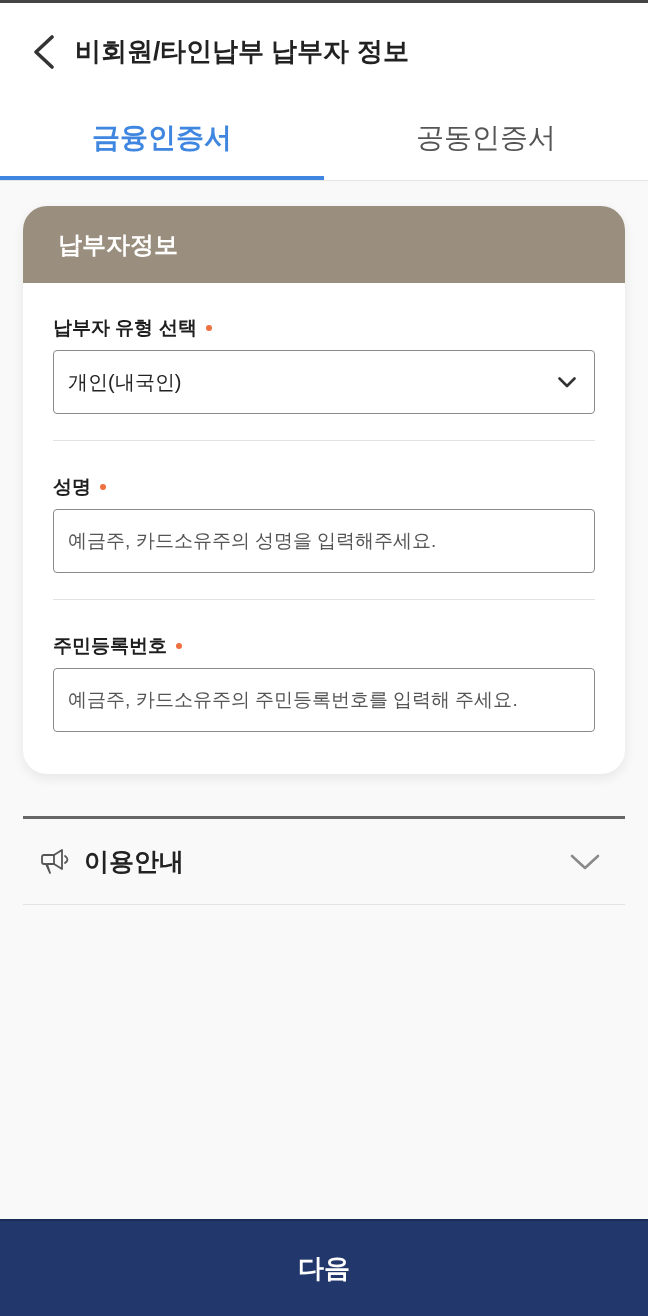 Image resolution: width=648 pixels, height=1316 pixels. I want to click on back-button, so click(44, 51).